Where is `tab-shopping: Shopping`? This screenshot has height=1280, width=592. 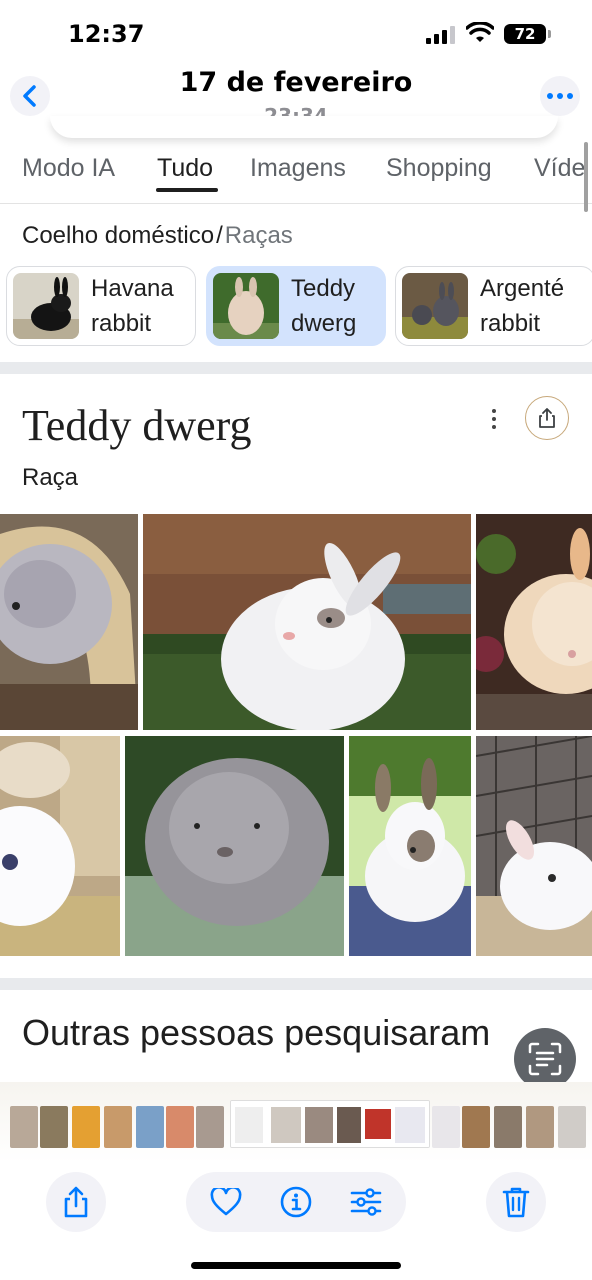 tab-shopping: Shopping is located at coordinates (439, 168).